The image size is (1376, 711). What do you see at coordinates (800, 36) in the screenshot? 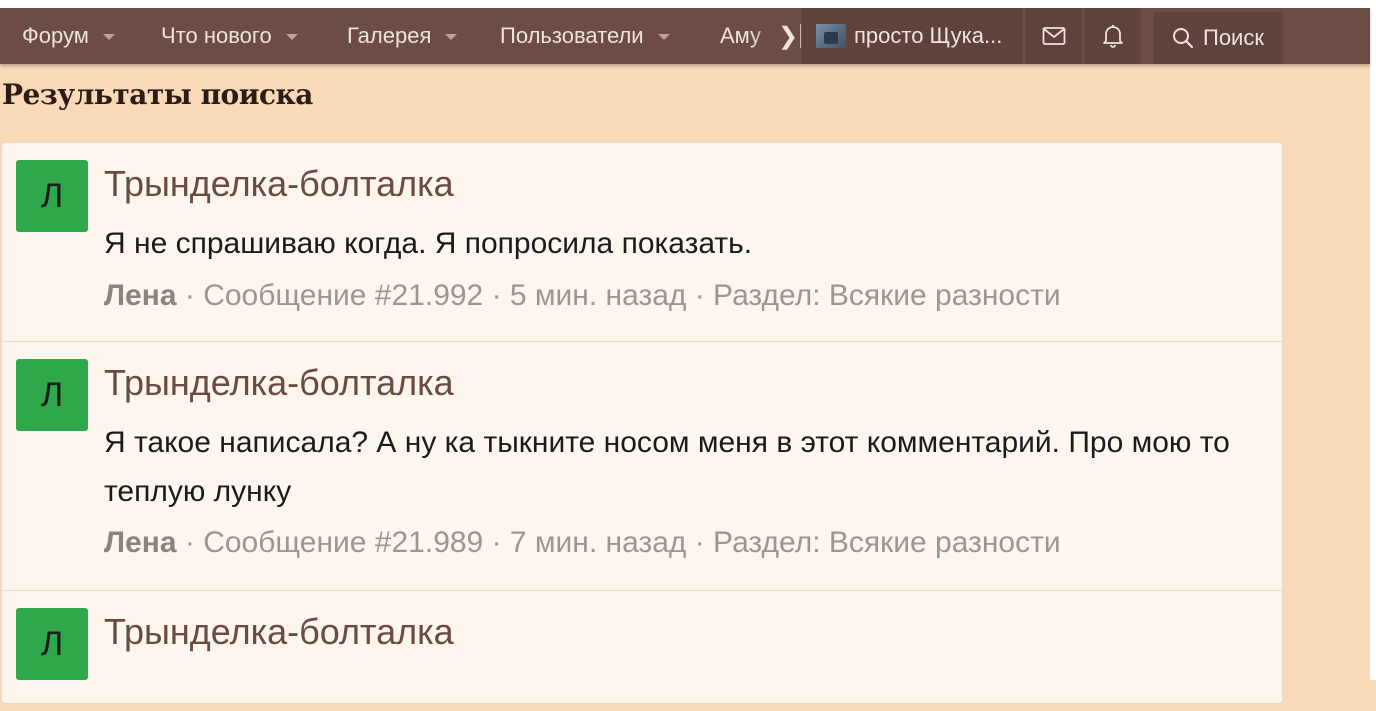
I see `nav-divider` at bounding box center [800, 36].